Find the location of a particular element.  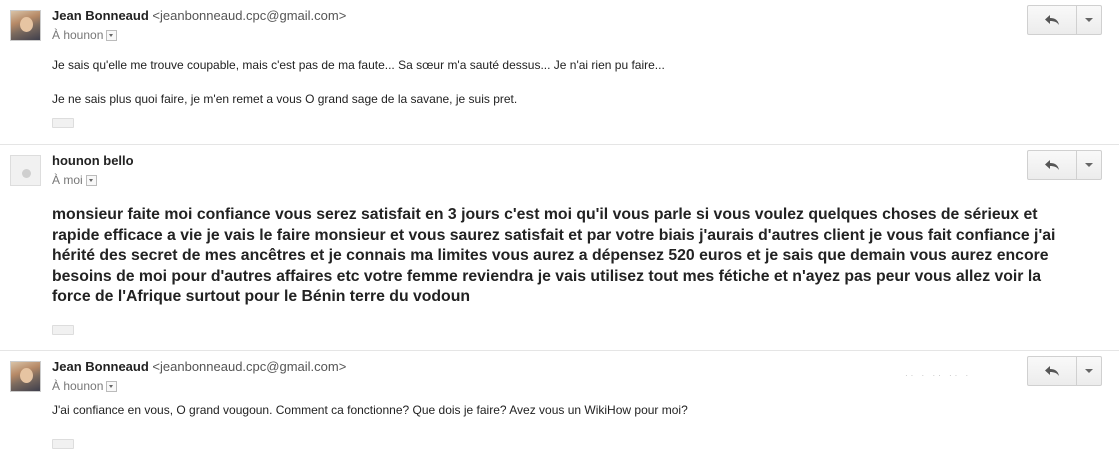

default-avatar-icon is located at coordinates (25, 170).